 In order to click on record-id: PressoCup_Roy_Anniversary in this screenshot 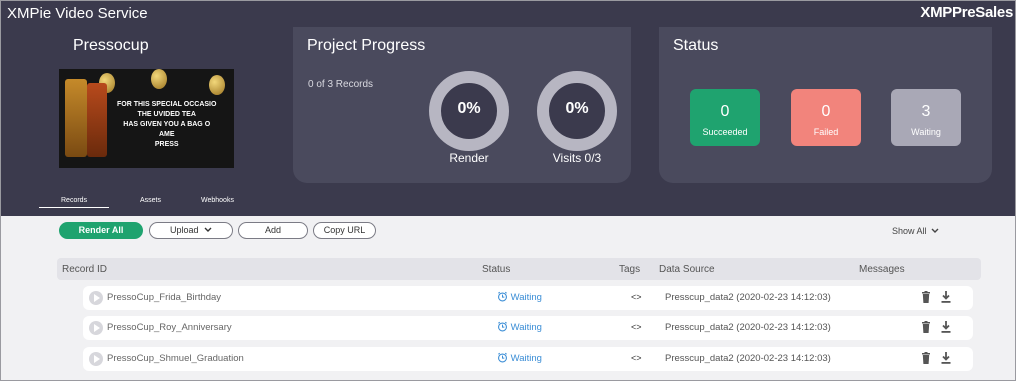, I will do `click(169, 327)`.